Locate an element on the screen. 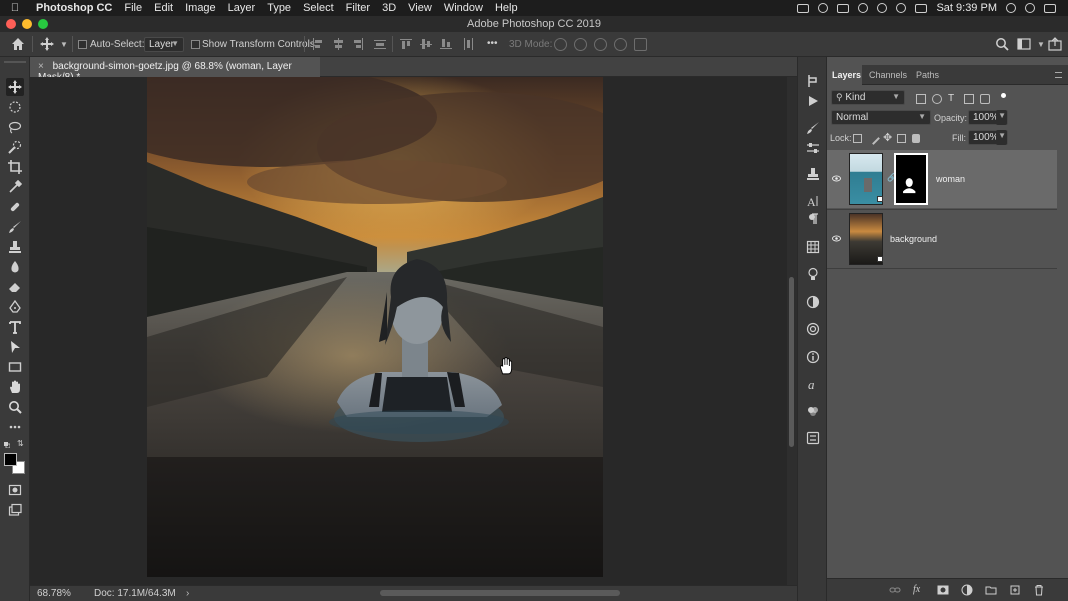 The width and height of the screenshot is (1068, 601). layer-mask-thumbnail is located at coordinates (911, 179).